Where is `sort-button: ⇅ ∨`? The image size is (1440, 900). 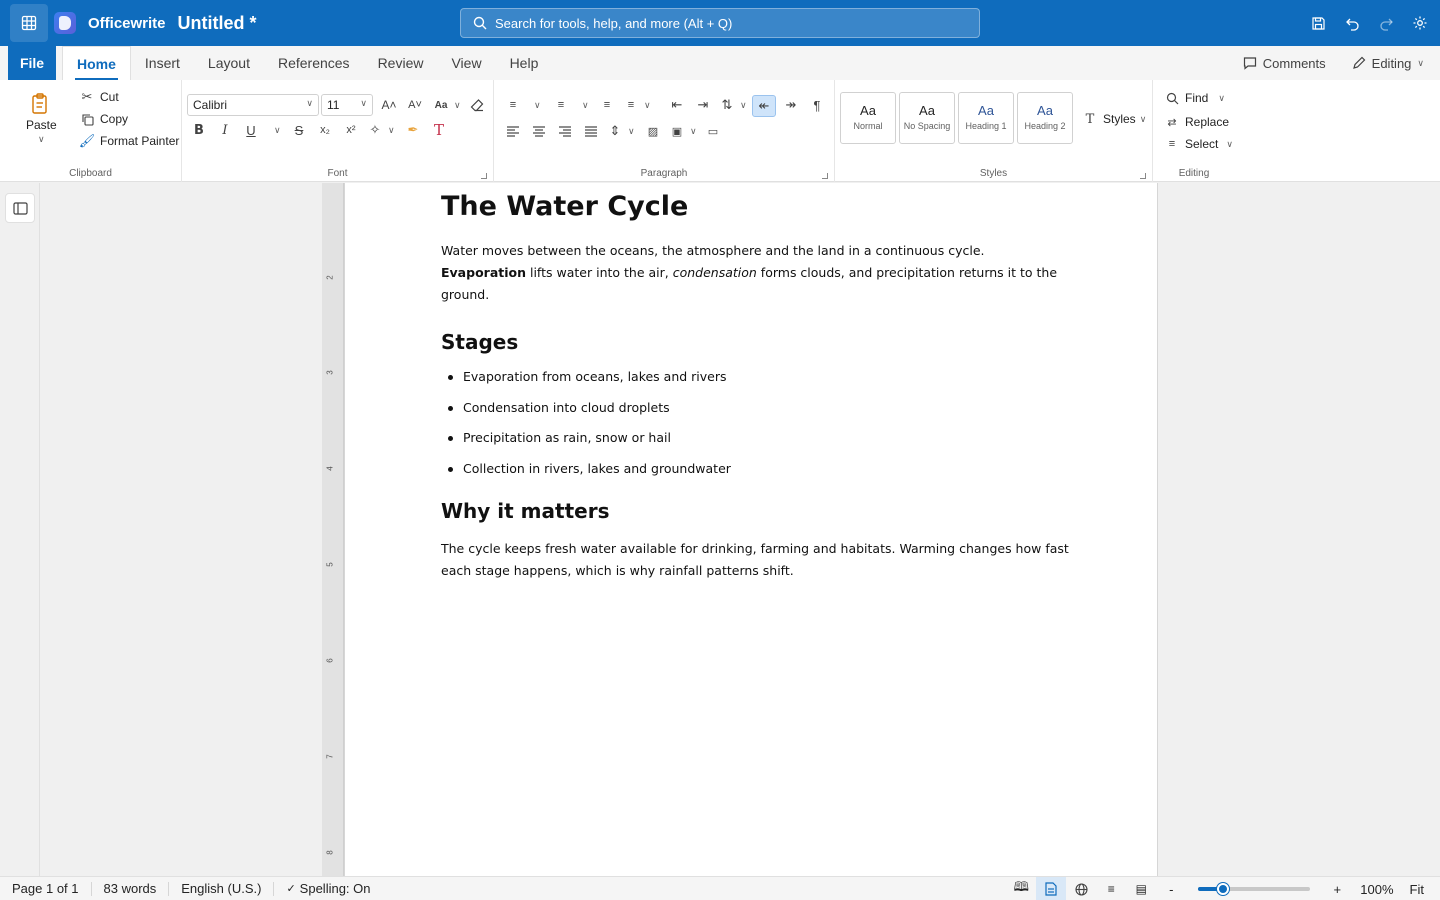
sort-button: ⇅ ∨ is located at coordinates (732, 105).